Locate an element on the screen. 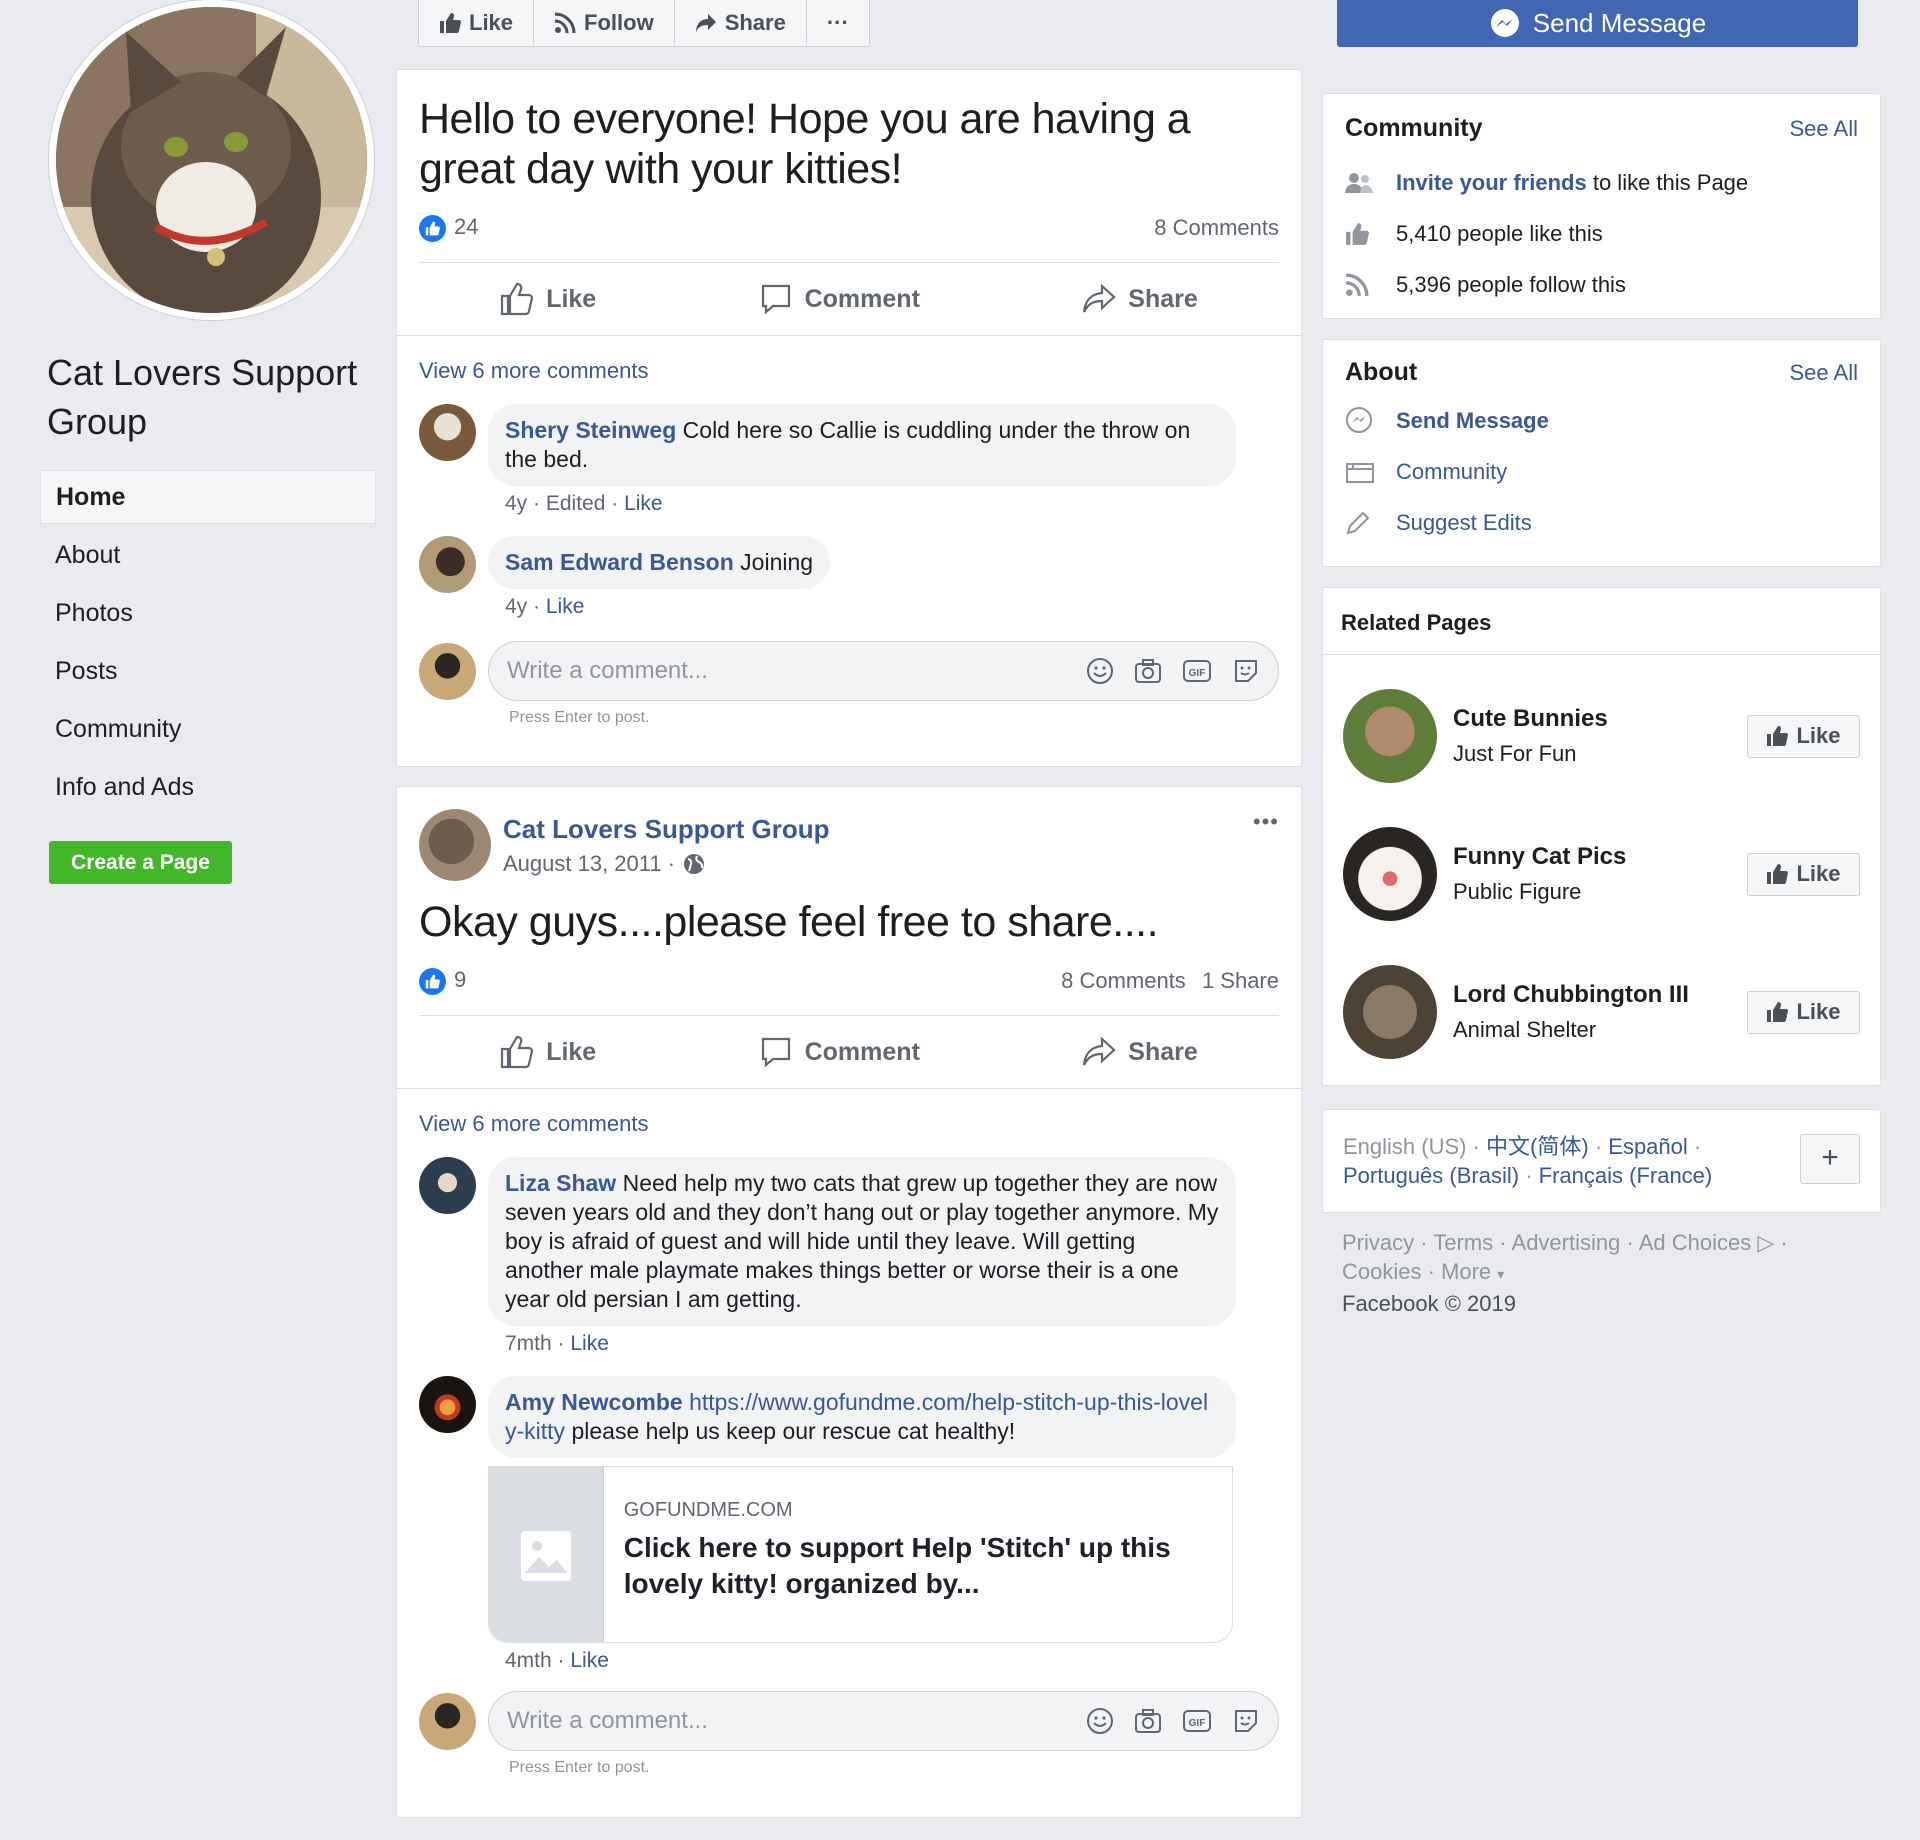 This screenshot has width=1920, height=1840. nav-item-community: Community is located at coordinates (208, 729).